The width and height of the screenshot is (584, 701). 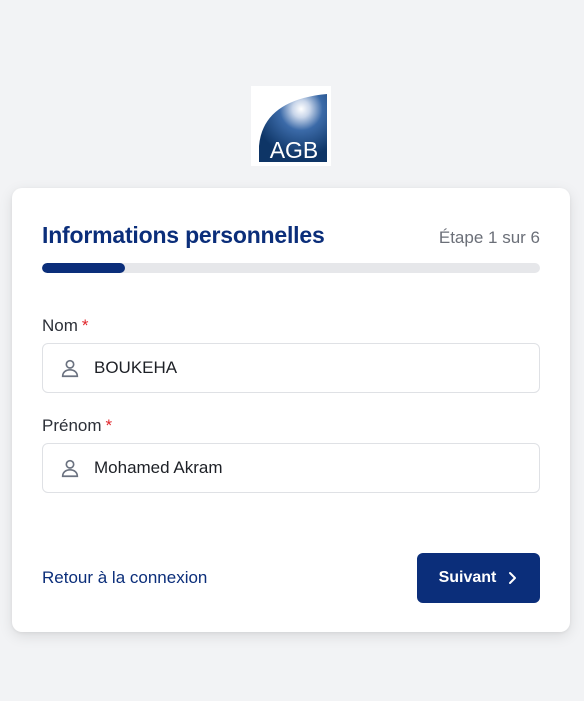 I want to click on prenom-input, so click(x=294, y=468).